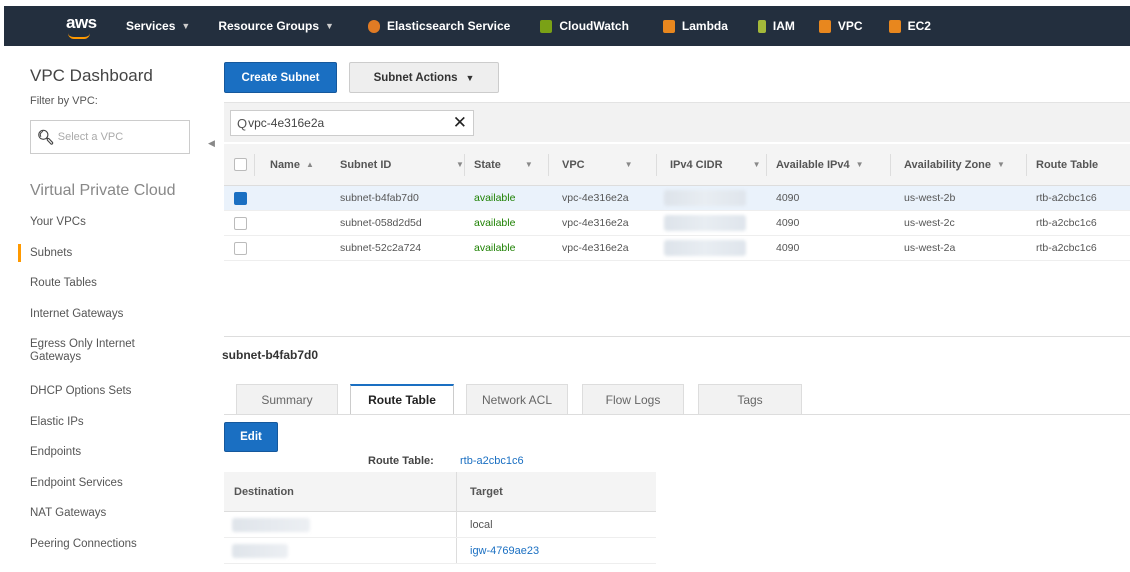 The width and height of the screenshot is (1130, 572). What do you see at coordinates (270, 355) in the screenshot?
I see `detail-title: subnet-b4fab7d0` at bounding box center [270, 355].